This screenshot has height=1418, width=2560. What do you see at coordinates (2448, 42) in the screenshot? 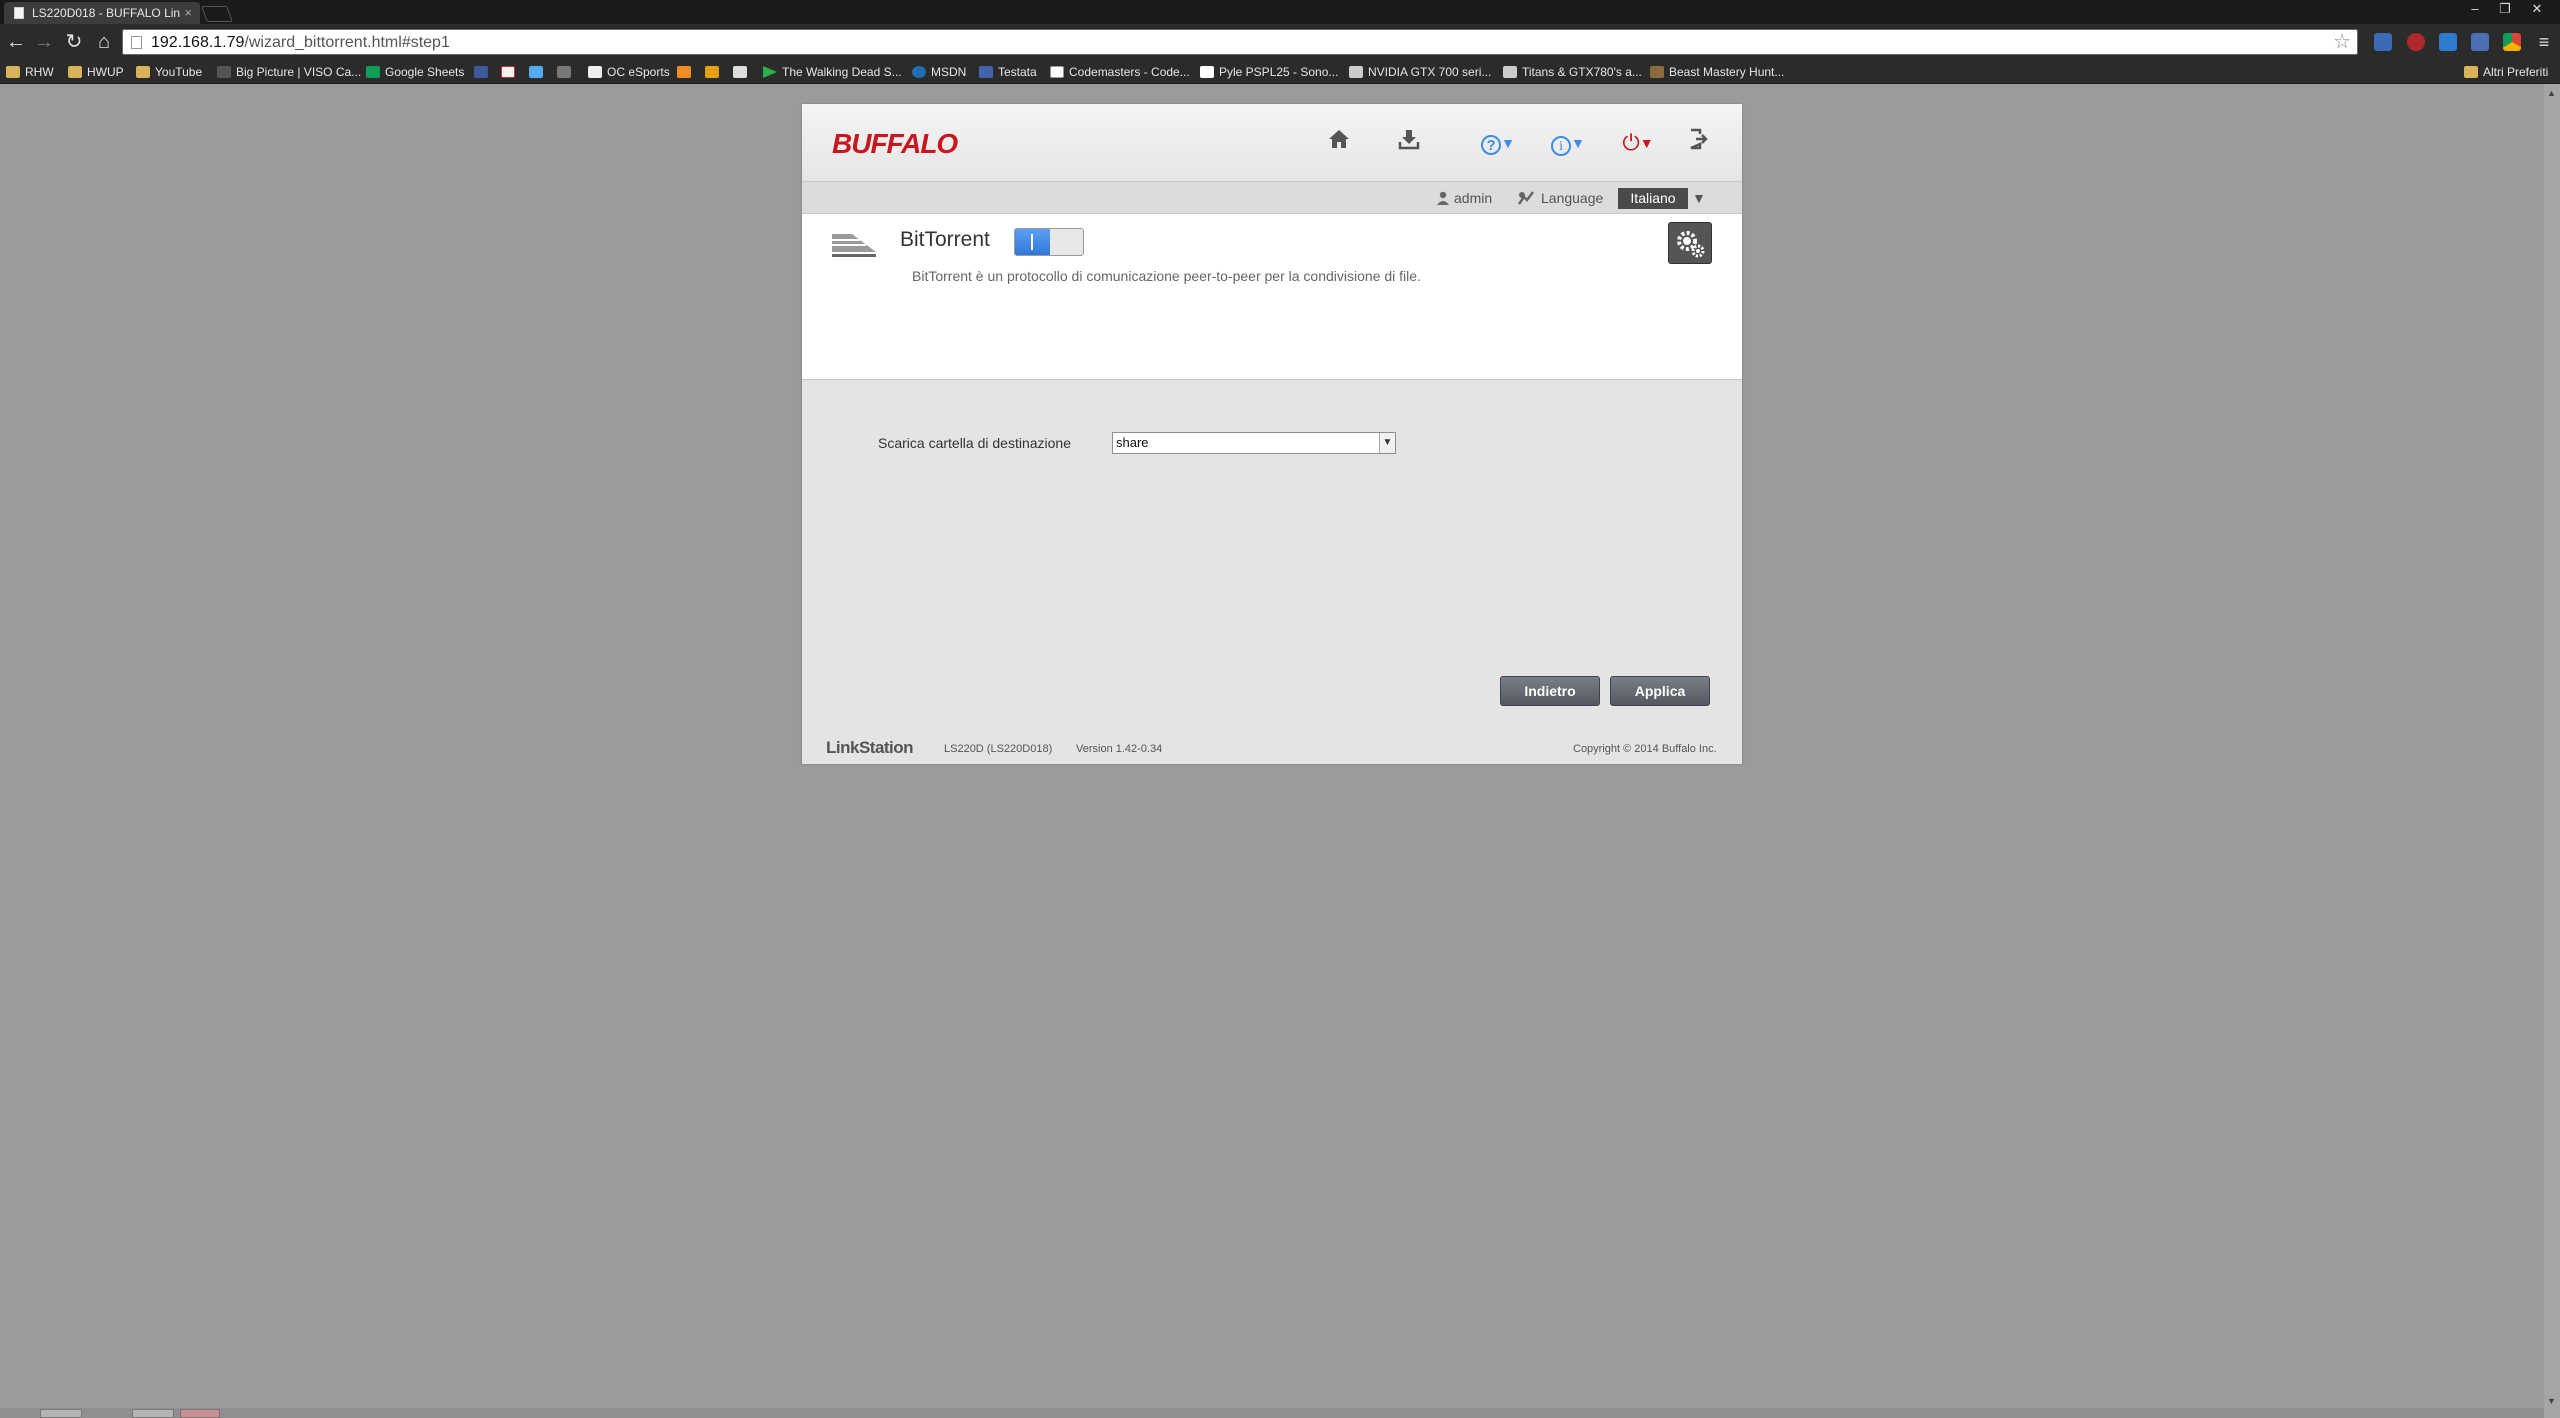
I see `check-extension-icon` at bounding box center [2448, 42].